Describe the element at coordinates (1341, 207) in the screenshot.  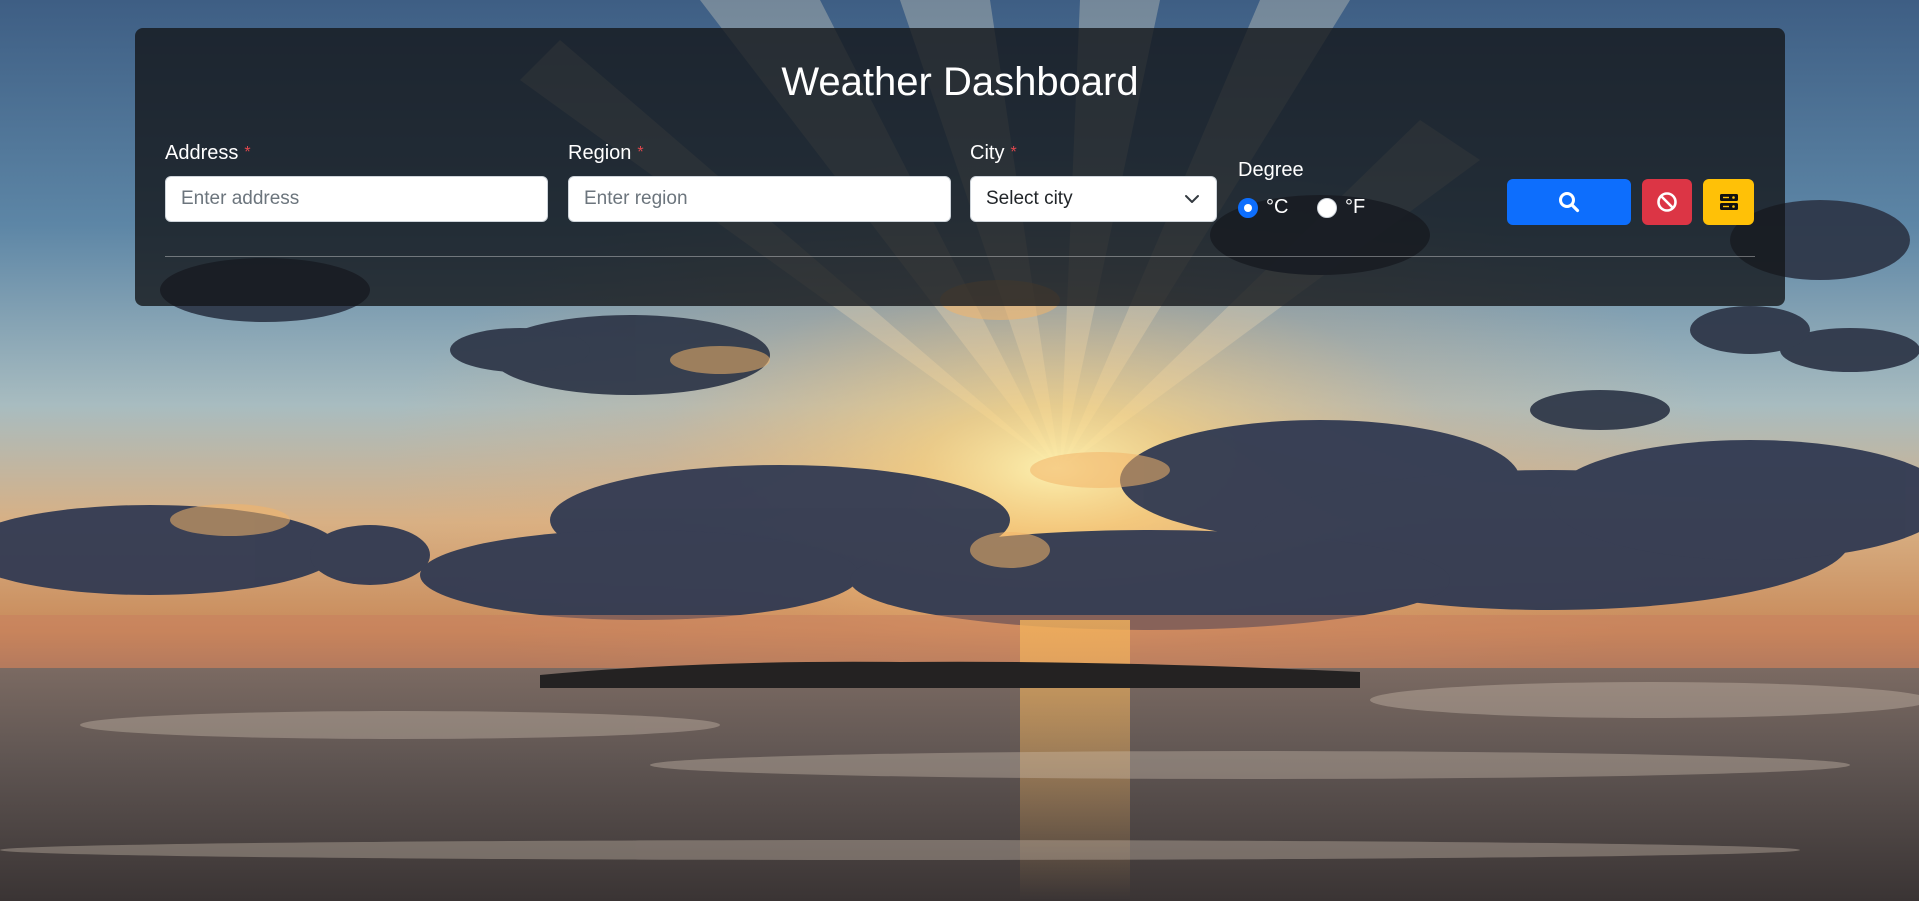
I see `radio-fahrenheit: °F` at that location.